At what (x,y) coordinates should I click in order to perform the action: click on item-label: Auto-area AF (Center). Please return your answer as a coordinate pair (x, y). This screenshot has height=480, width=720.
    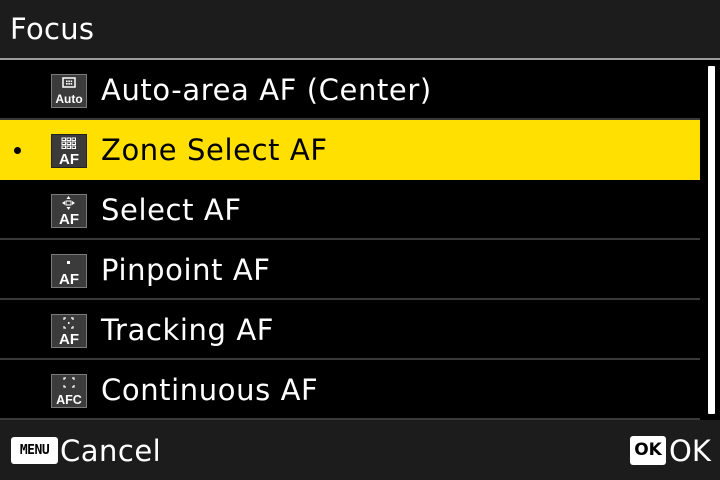
    Looking at the image, I should click on (266, 90).